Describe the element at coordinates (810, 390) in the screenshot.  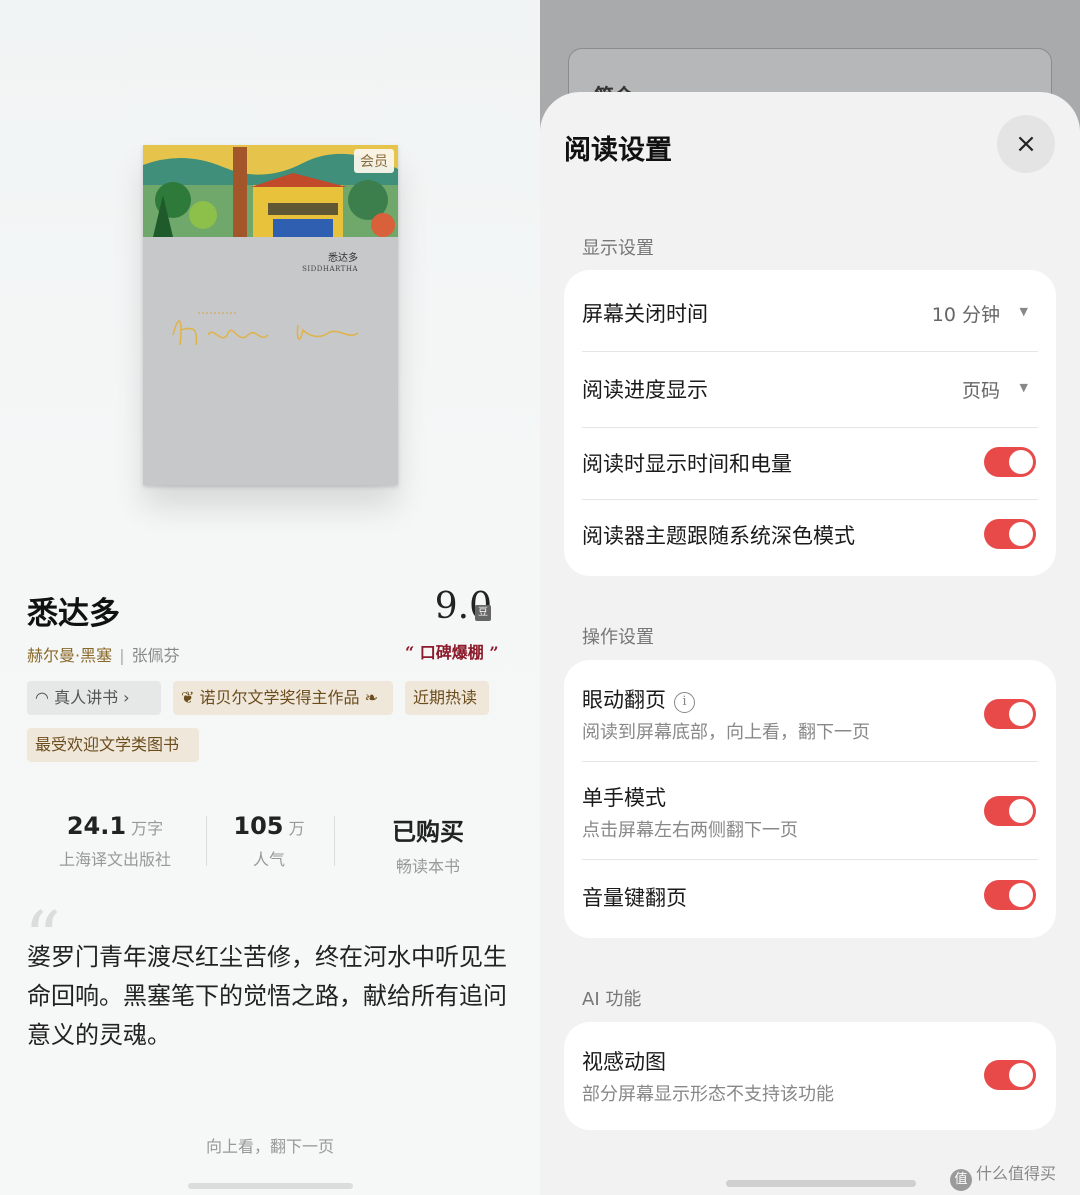
I see `progress-display-row: 阅读进度显示 页码 ▼` at that location.